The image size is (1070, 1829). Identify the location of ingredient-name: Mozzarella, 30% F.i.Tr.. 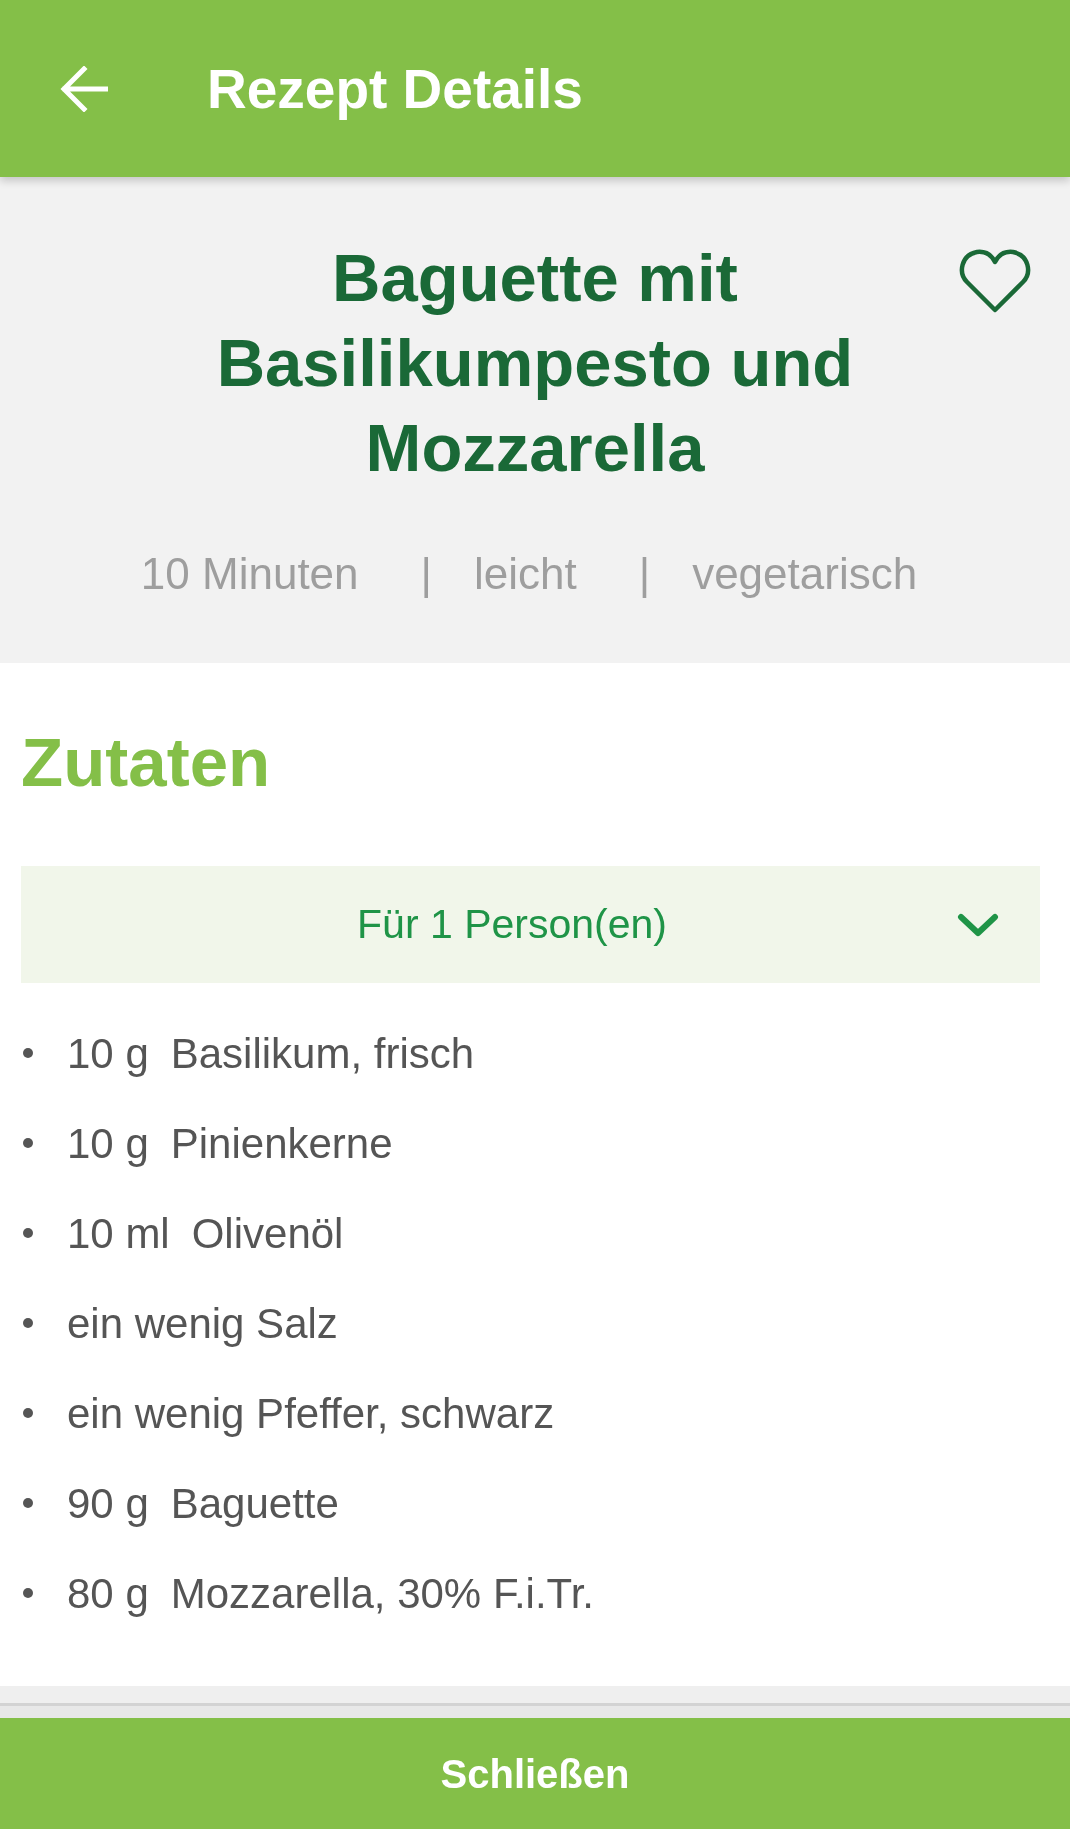
(382, 1593).